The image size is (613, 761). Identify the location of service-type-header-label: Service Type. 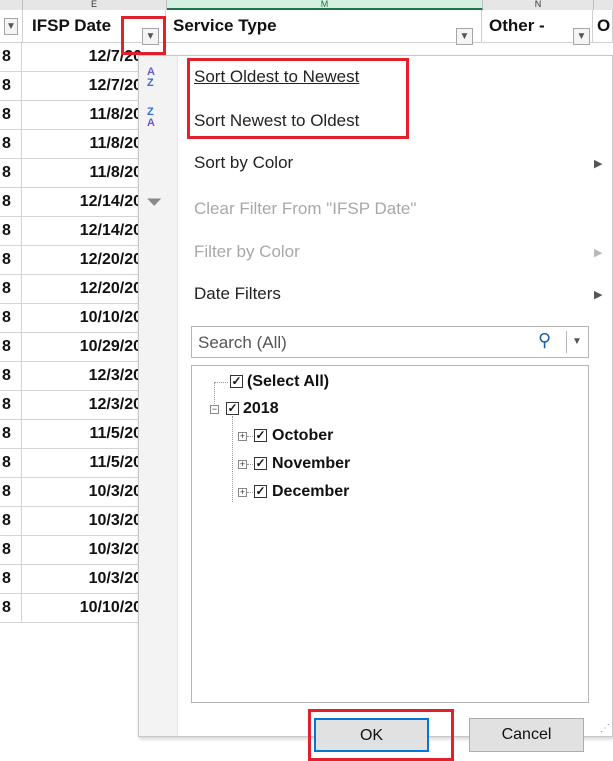
(225, 25).